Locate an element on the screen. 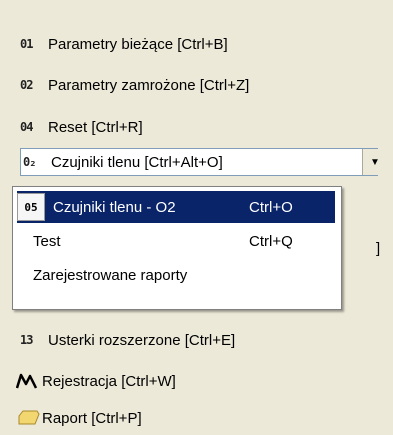 This screenshot has width=393, height=435. item-code: 04 is located at coordinates (26, 127).